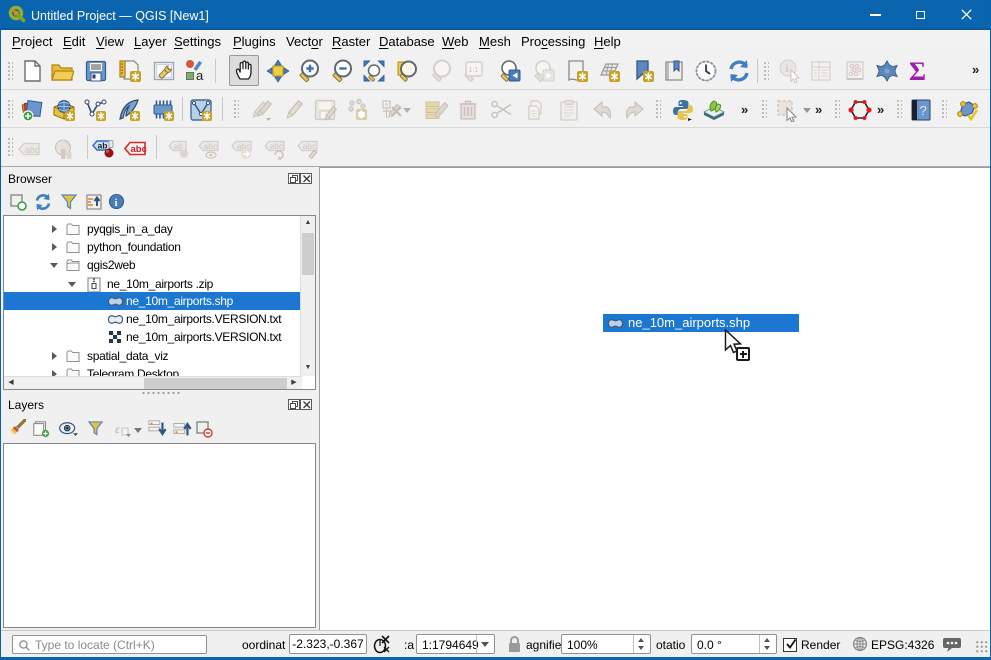  I want to click on svg-text: 1:1, so click(474, 70).